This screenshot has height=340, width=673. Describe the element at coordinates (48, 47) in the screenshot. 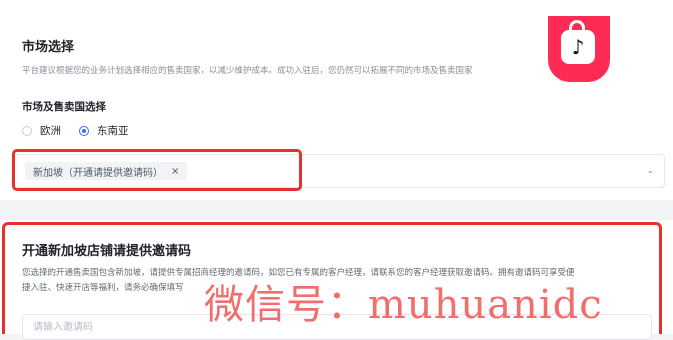

I see `market-selection-title: 市场选择` at that location.